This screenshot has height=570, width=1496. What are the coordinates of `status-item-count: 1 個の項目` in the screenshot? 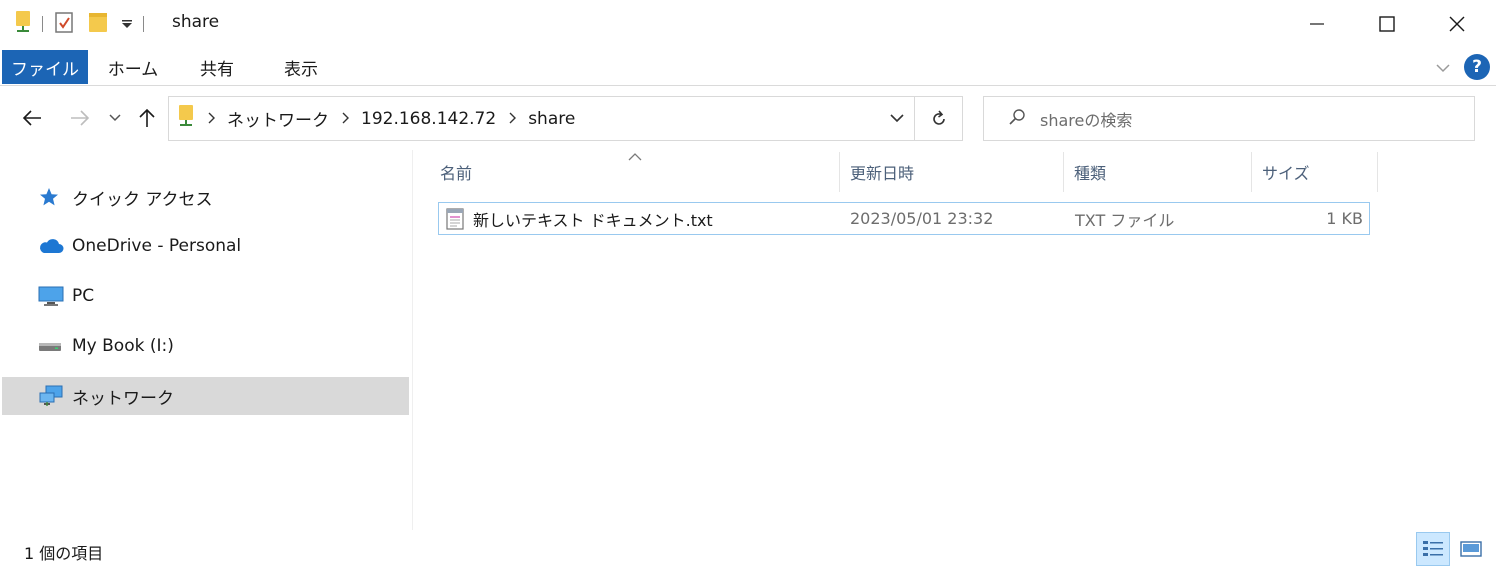 It's located at (64, 553).